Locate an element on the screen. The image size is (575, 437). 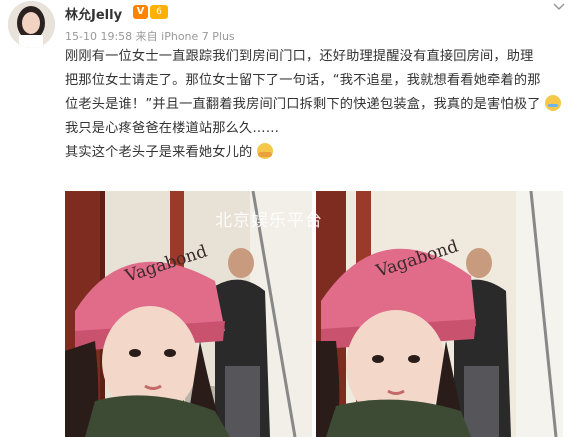
post-line-with-emoji: 其实这个老头子是来看她女儿的 is located at coordinates (315, 153).